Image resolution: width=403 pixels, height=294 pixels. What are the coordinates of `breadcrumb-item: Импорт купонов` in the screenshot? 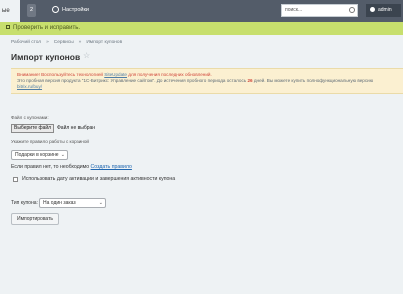 It's located at (104, 42).